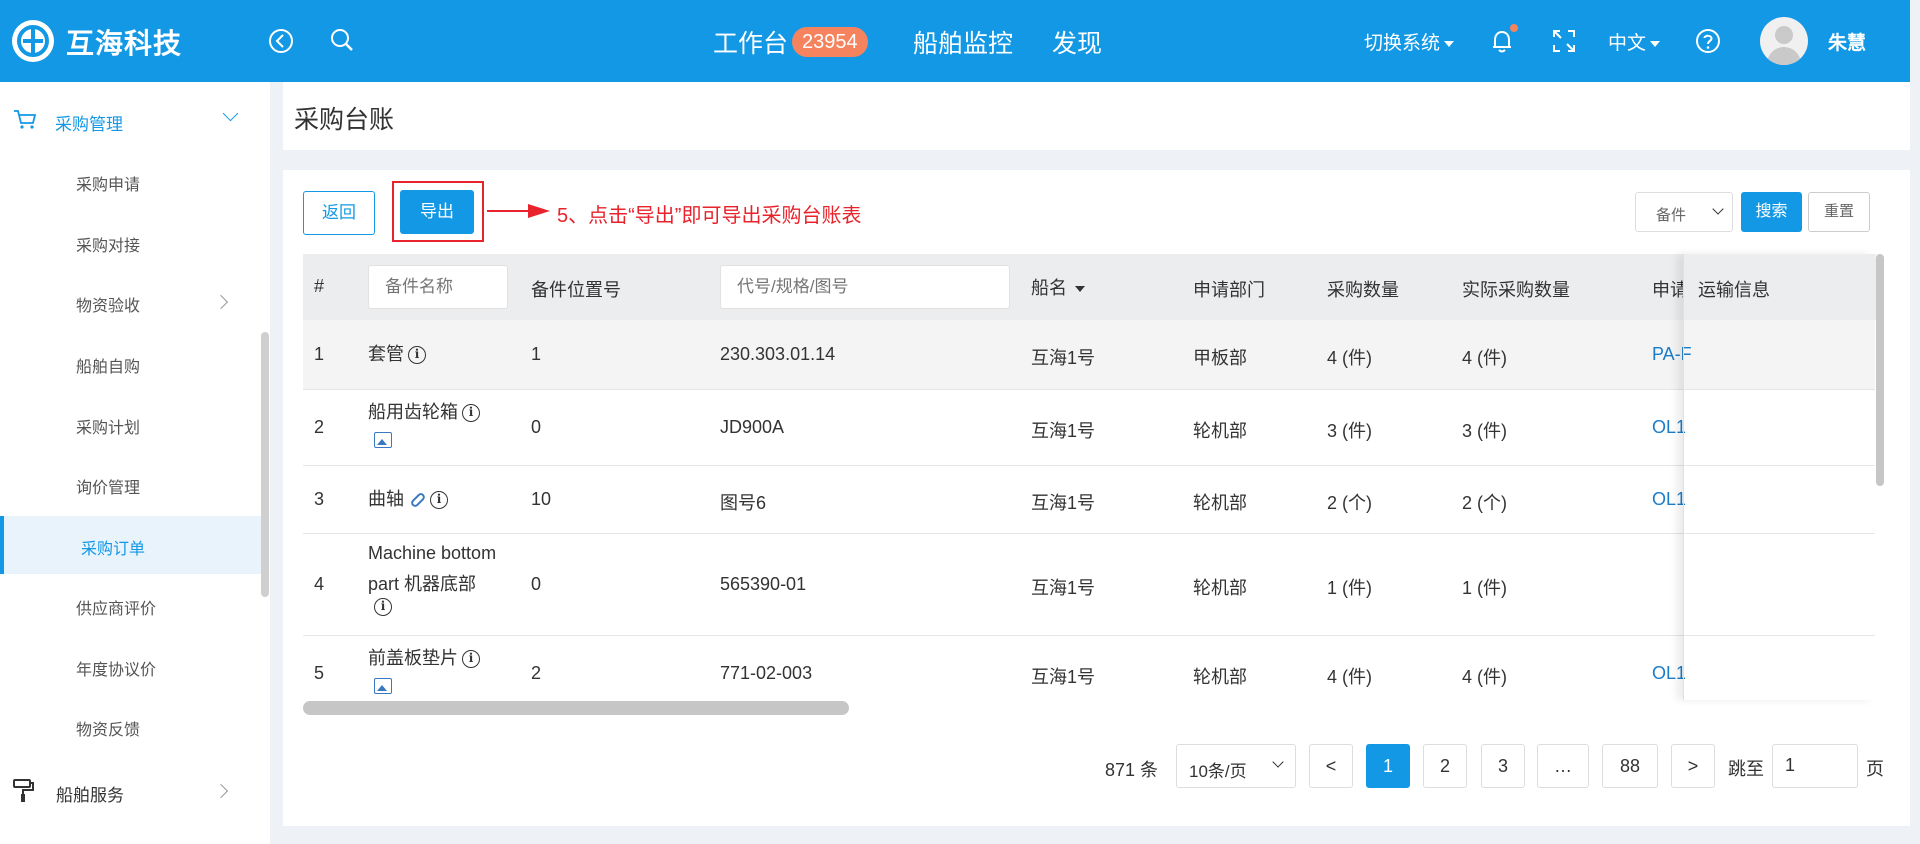 The image size is (1920, 844). I want to click on page-88-button: 88, so click(1630, 766).